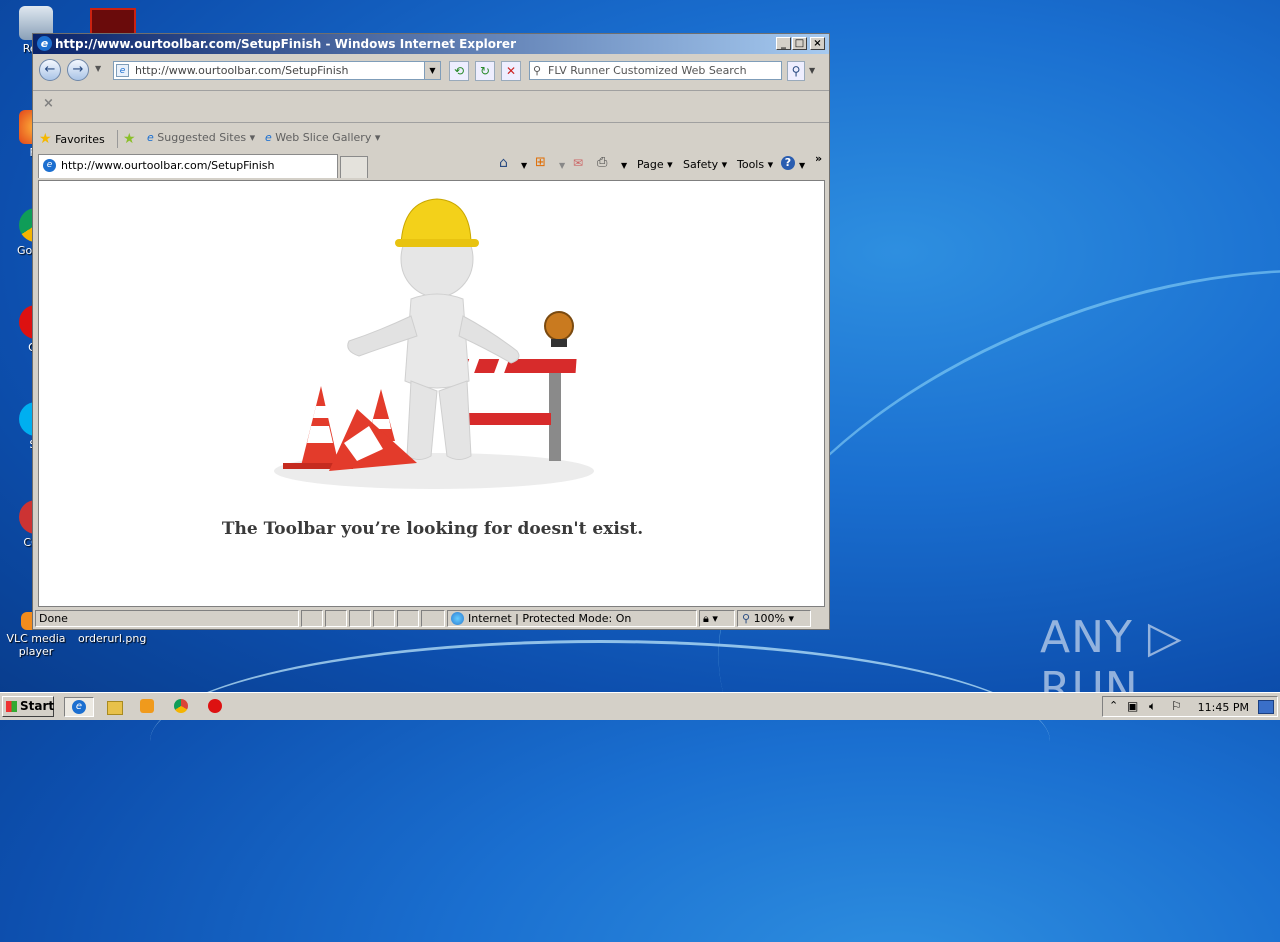  I want to click on taskbar: Start e ⌃ ▣ 🔈︎ ⚐ 11:45 PM, so click(640, 706).